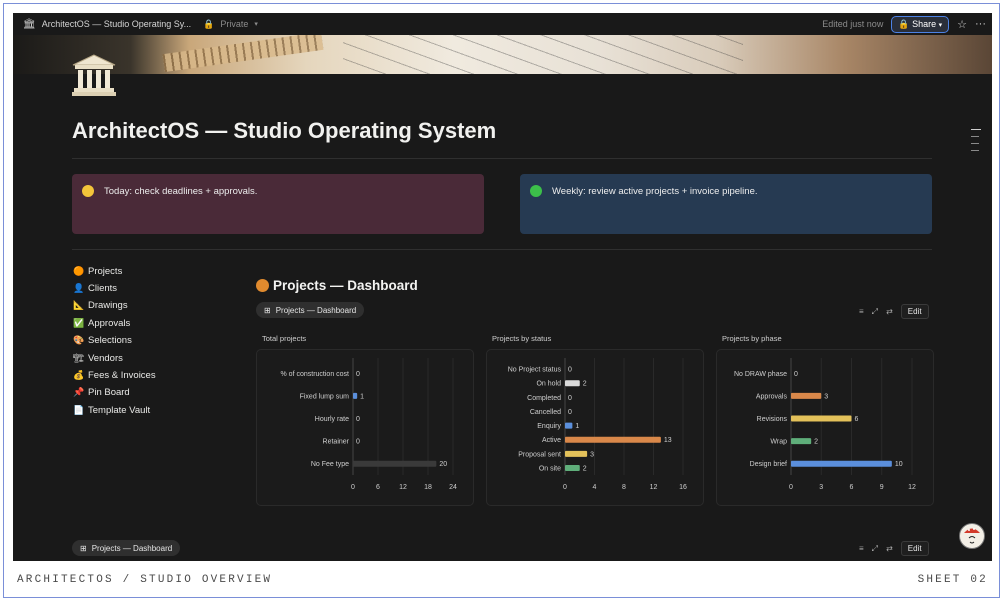 The height and width of the screenshot is (602, 1005). I want to click on view-toolbar: ≡ ⤢ ⇄ Edit, so click(894, 311).